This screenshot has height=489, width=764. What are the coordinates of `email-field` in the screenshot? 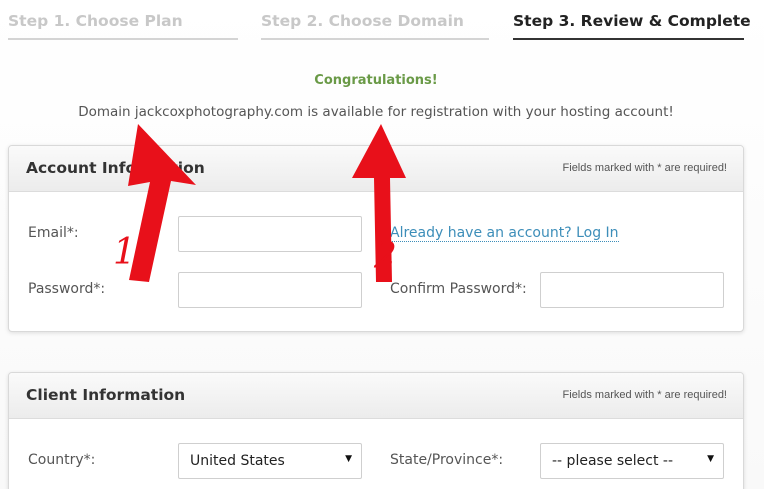 It's located at (270, 234).